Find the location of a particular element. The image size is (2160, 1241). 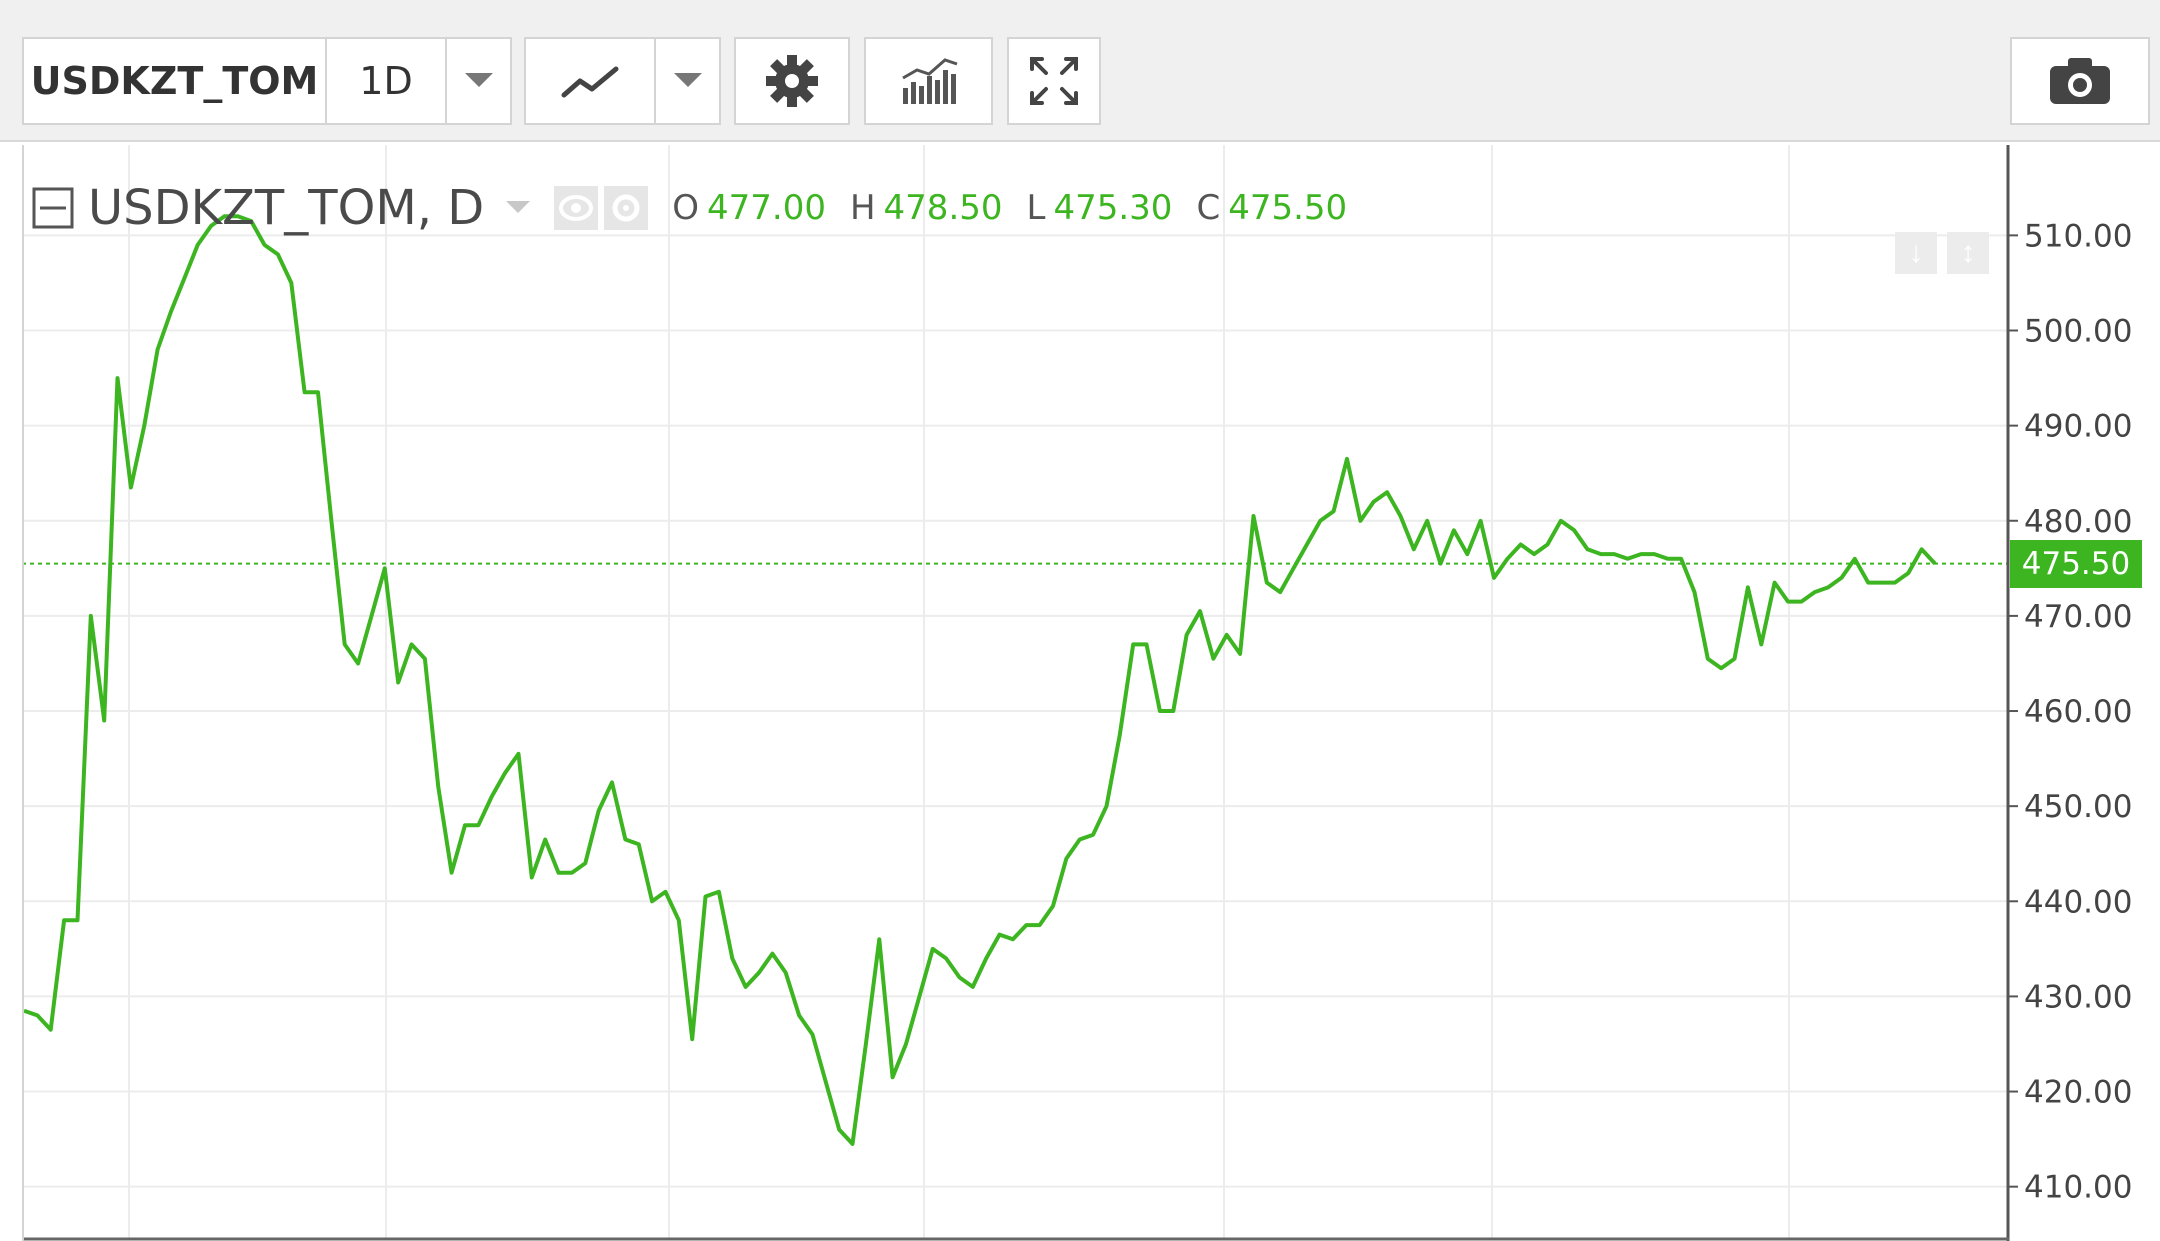

chart-type-dropdown-button is located at coordinates (687, 81).